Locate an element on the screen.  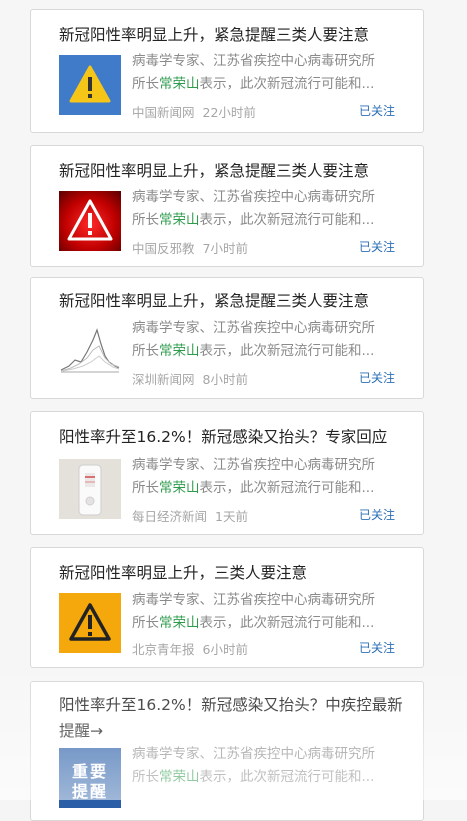
news-time: 8小时前 is located at coordinates (225, 379).